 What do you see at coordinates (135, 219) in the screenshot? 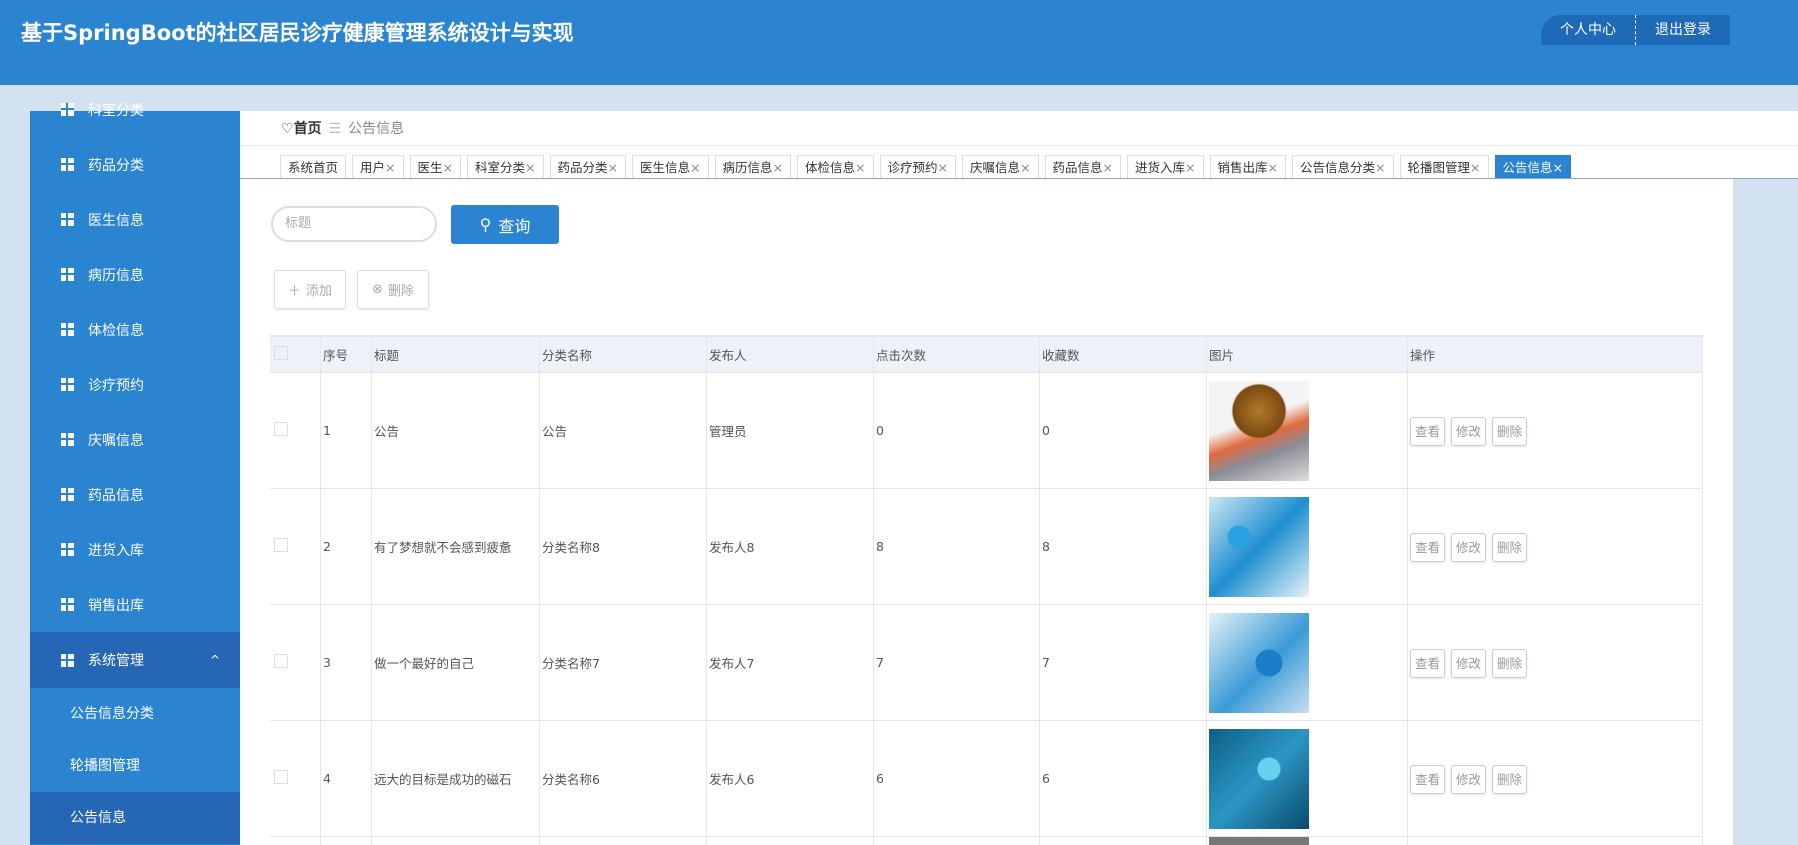
I see `sidebar-item: 医生信息` at bounding box center [135, 219].